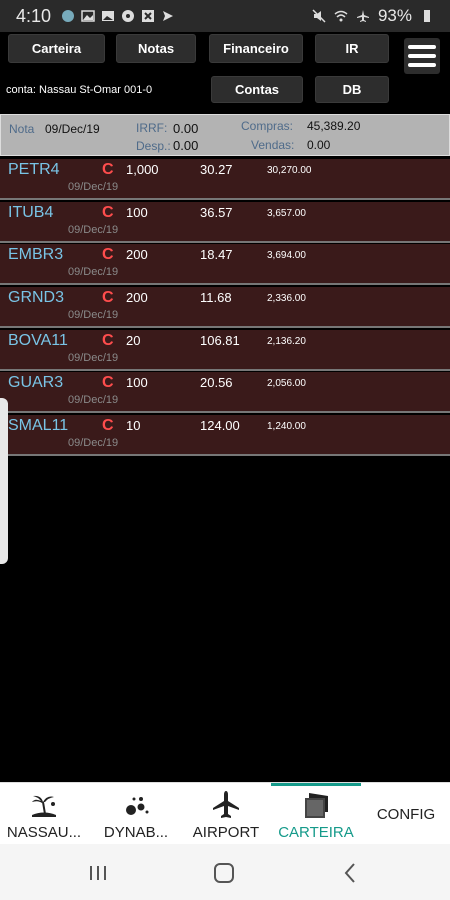 The width and height of the screenshot is (450, 900). I want to click on x-notification-icon, so click(148, 16).